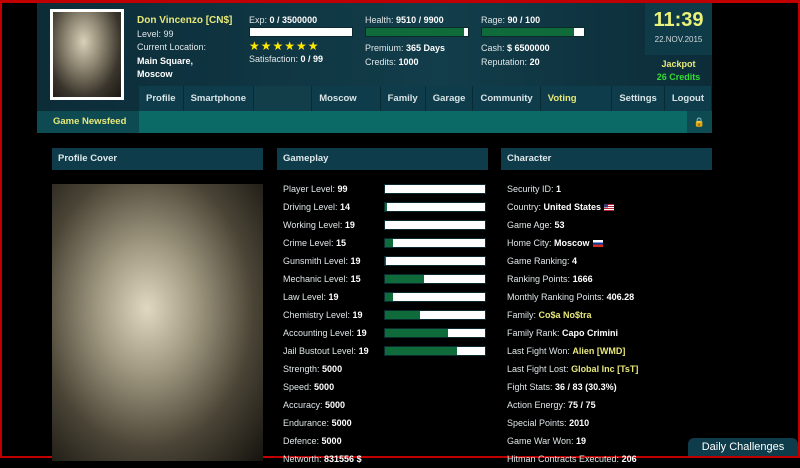 The width and height of the screenshot is (800, 468). What do you see at coordinates (184, 21) in the screenshot?
I see `player-name: Don Vincenzo [CN$]` at bounding box center [184, 21].